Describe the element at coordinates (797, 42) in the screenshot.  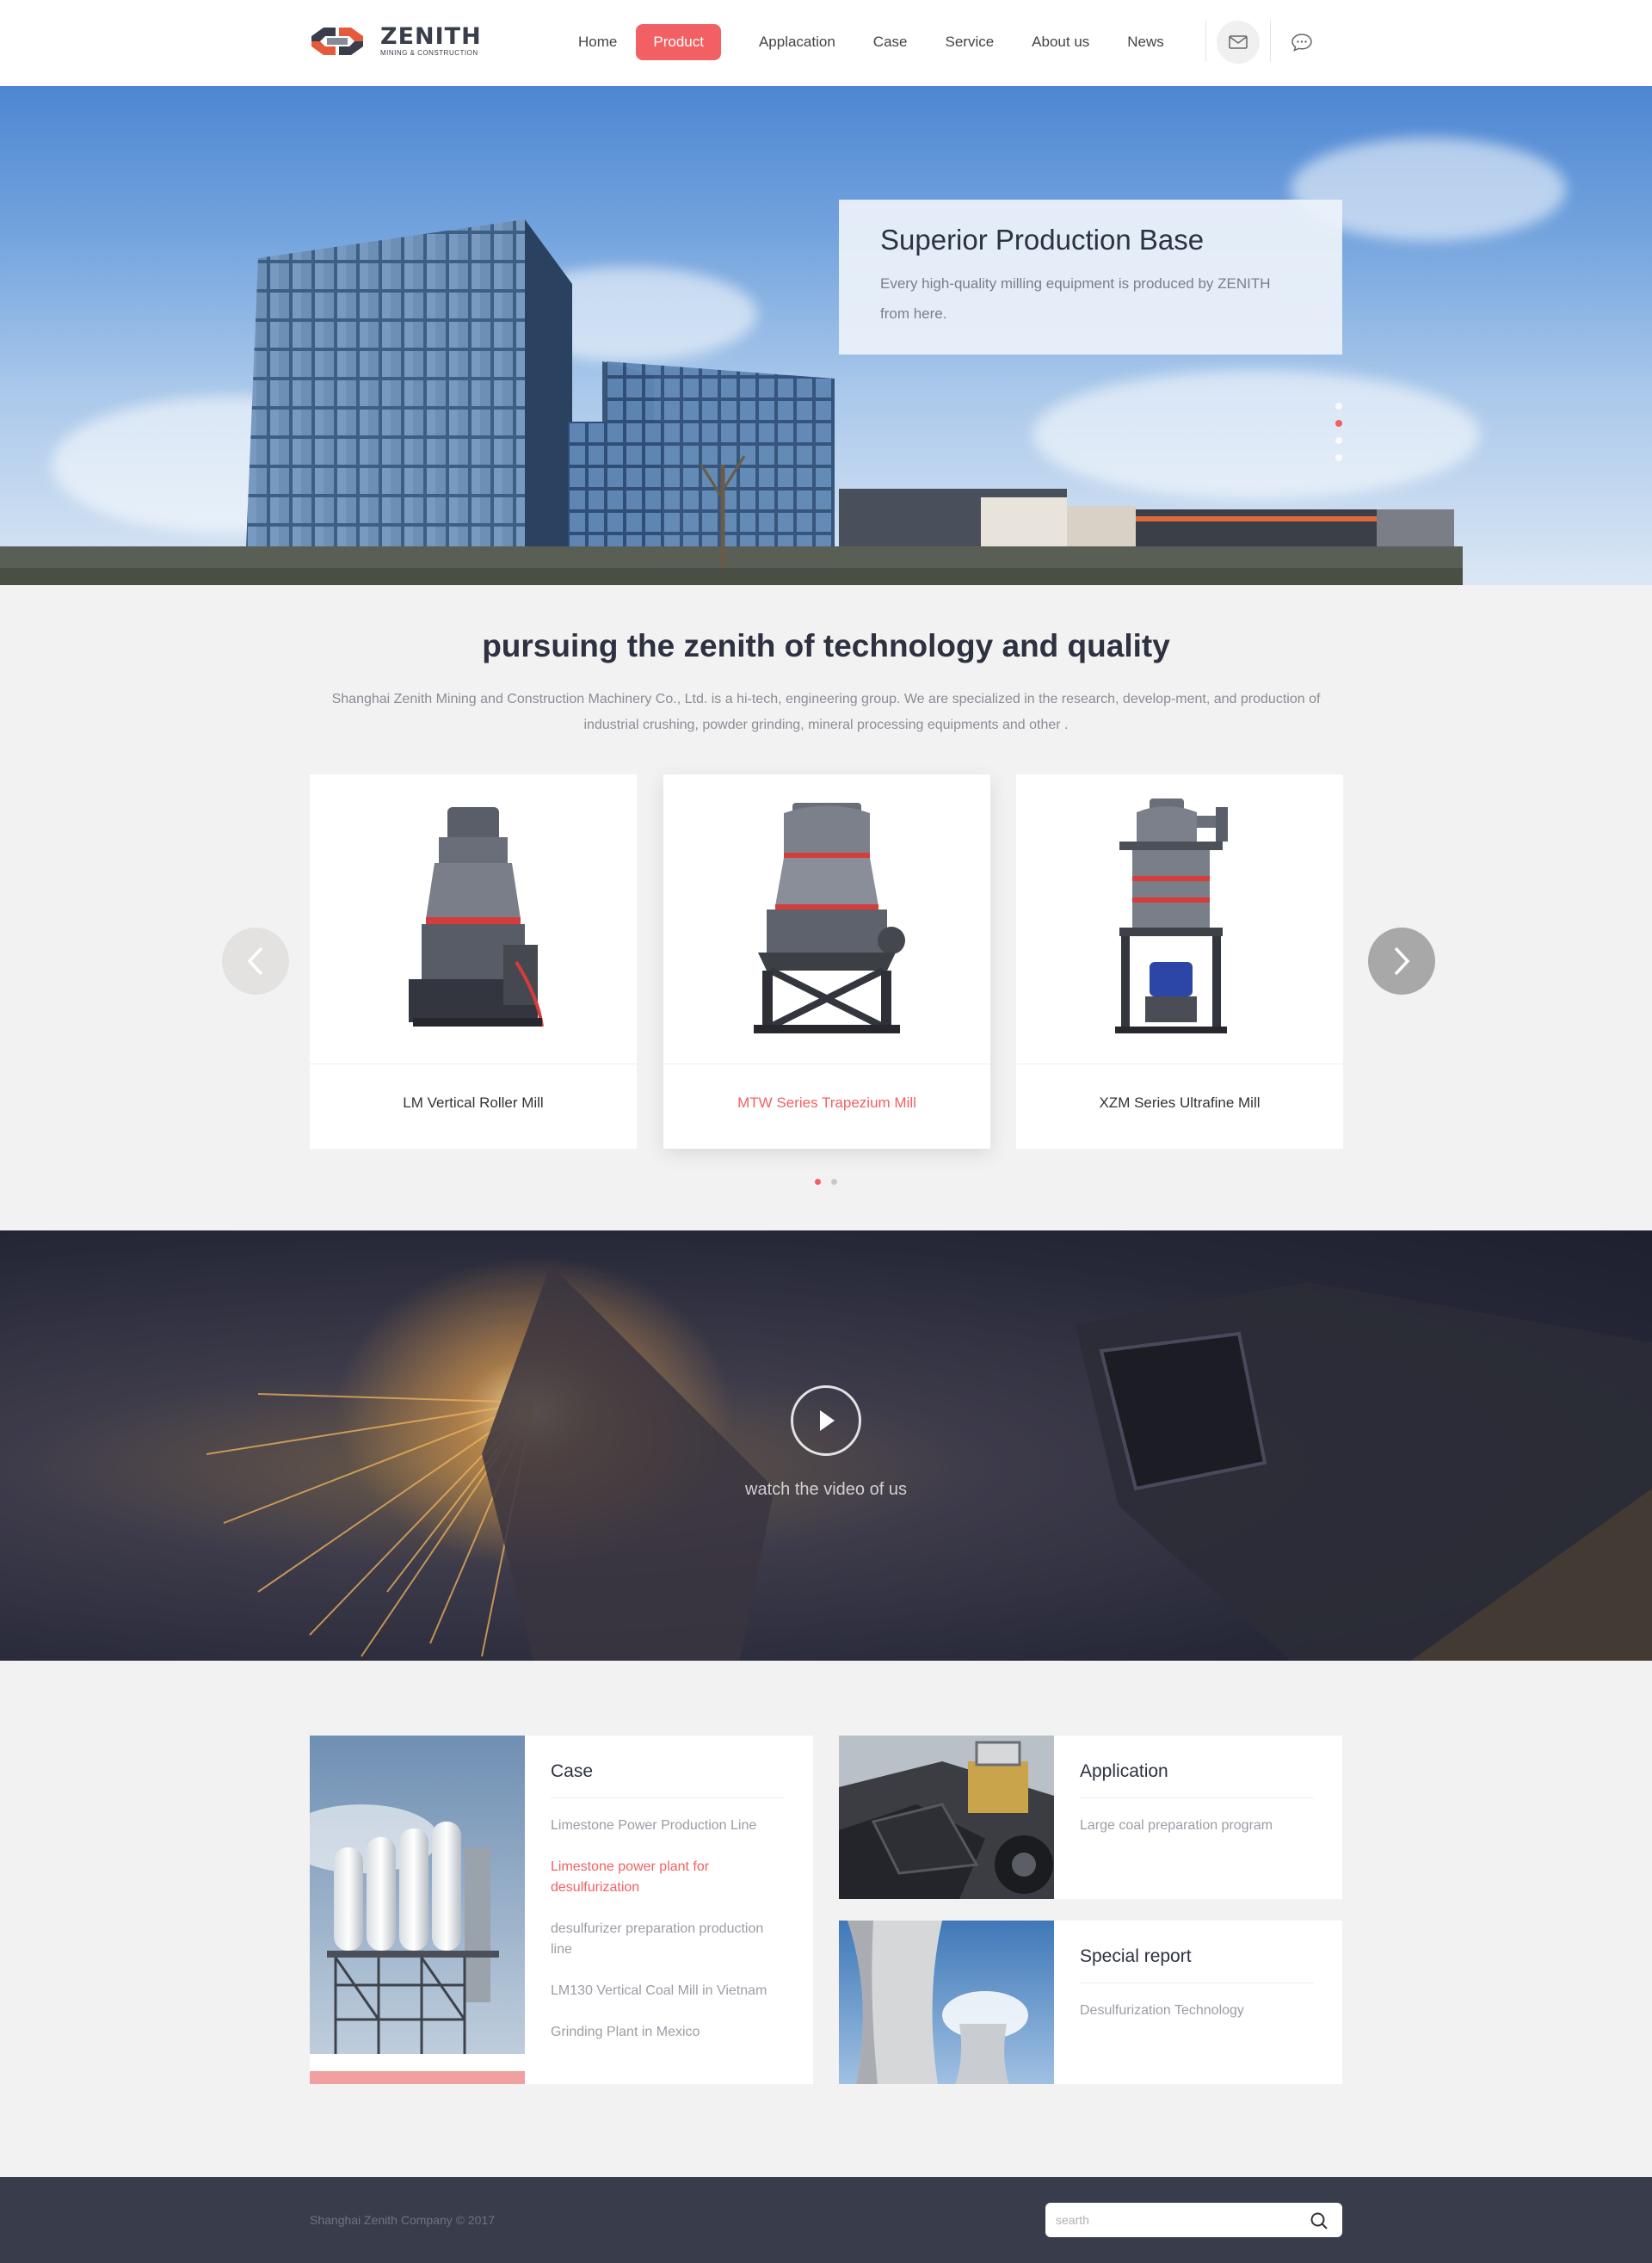
I see `nav-application: Applacation` at that location.